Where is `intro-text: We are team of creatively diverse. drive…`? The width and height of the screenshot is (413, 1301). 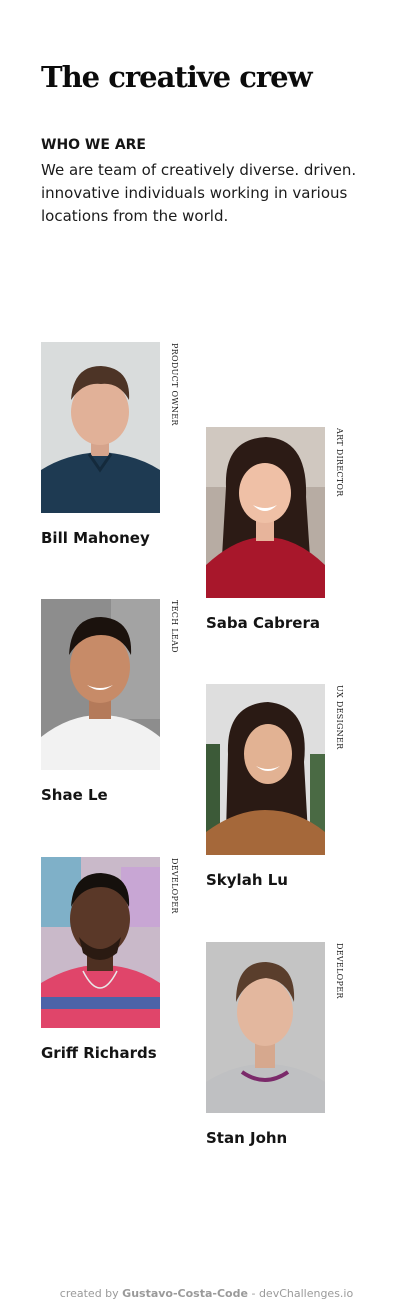
intro-text: We are team of creatively diverse. drive… is located at coordinates (199, 193).